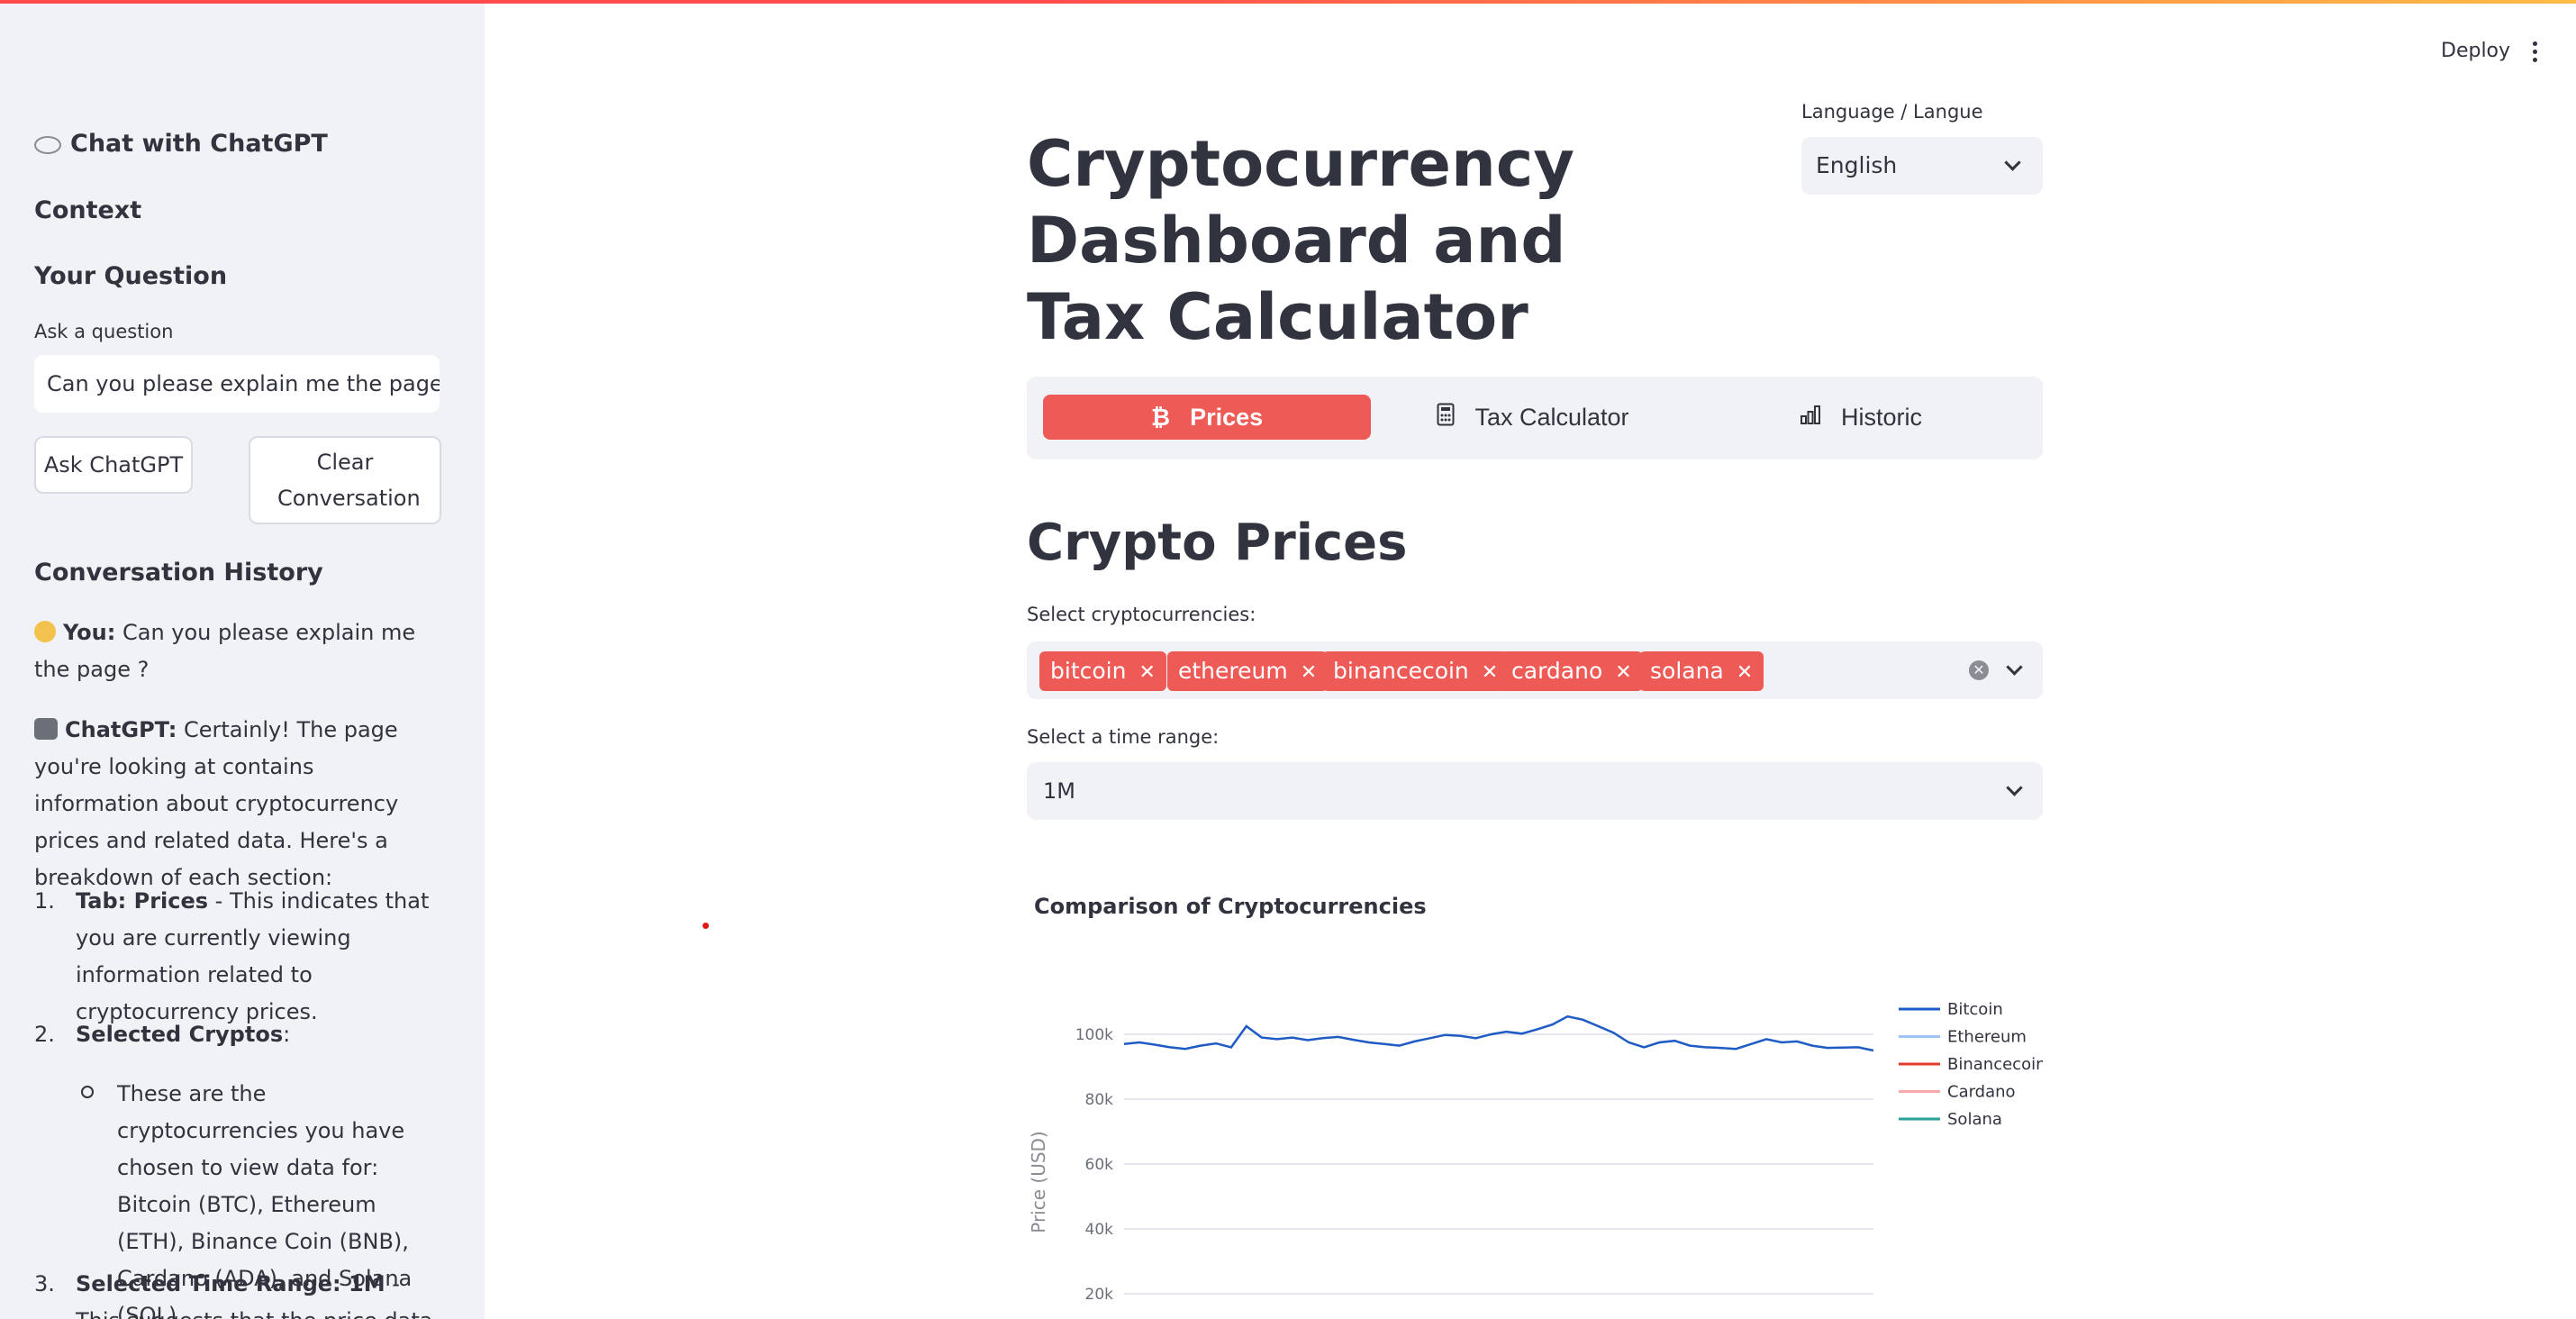  What do you see at coordinates (1981, 1092) in the screenshot?
I see `legend-label: Cardano` at bounding box center [1981, 1092].